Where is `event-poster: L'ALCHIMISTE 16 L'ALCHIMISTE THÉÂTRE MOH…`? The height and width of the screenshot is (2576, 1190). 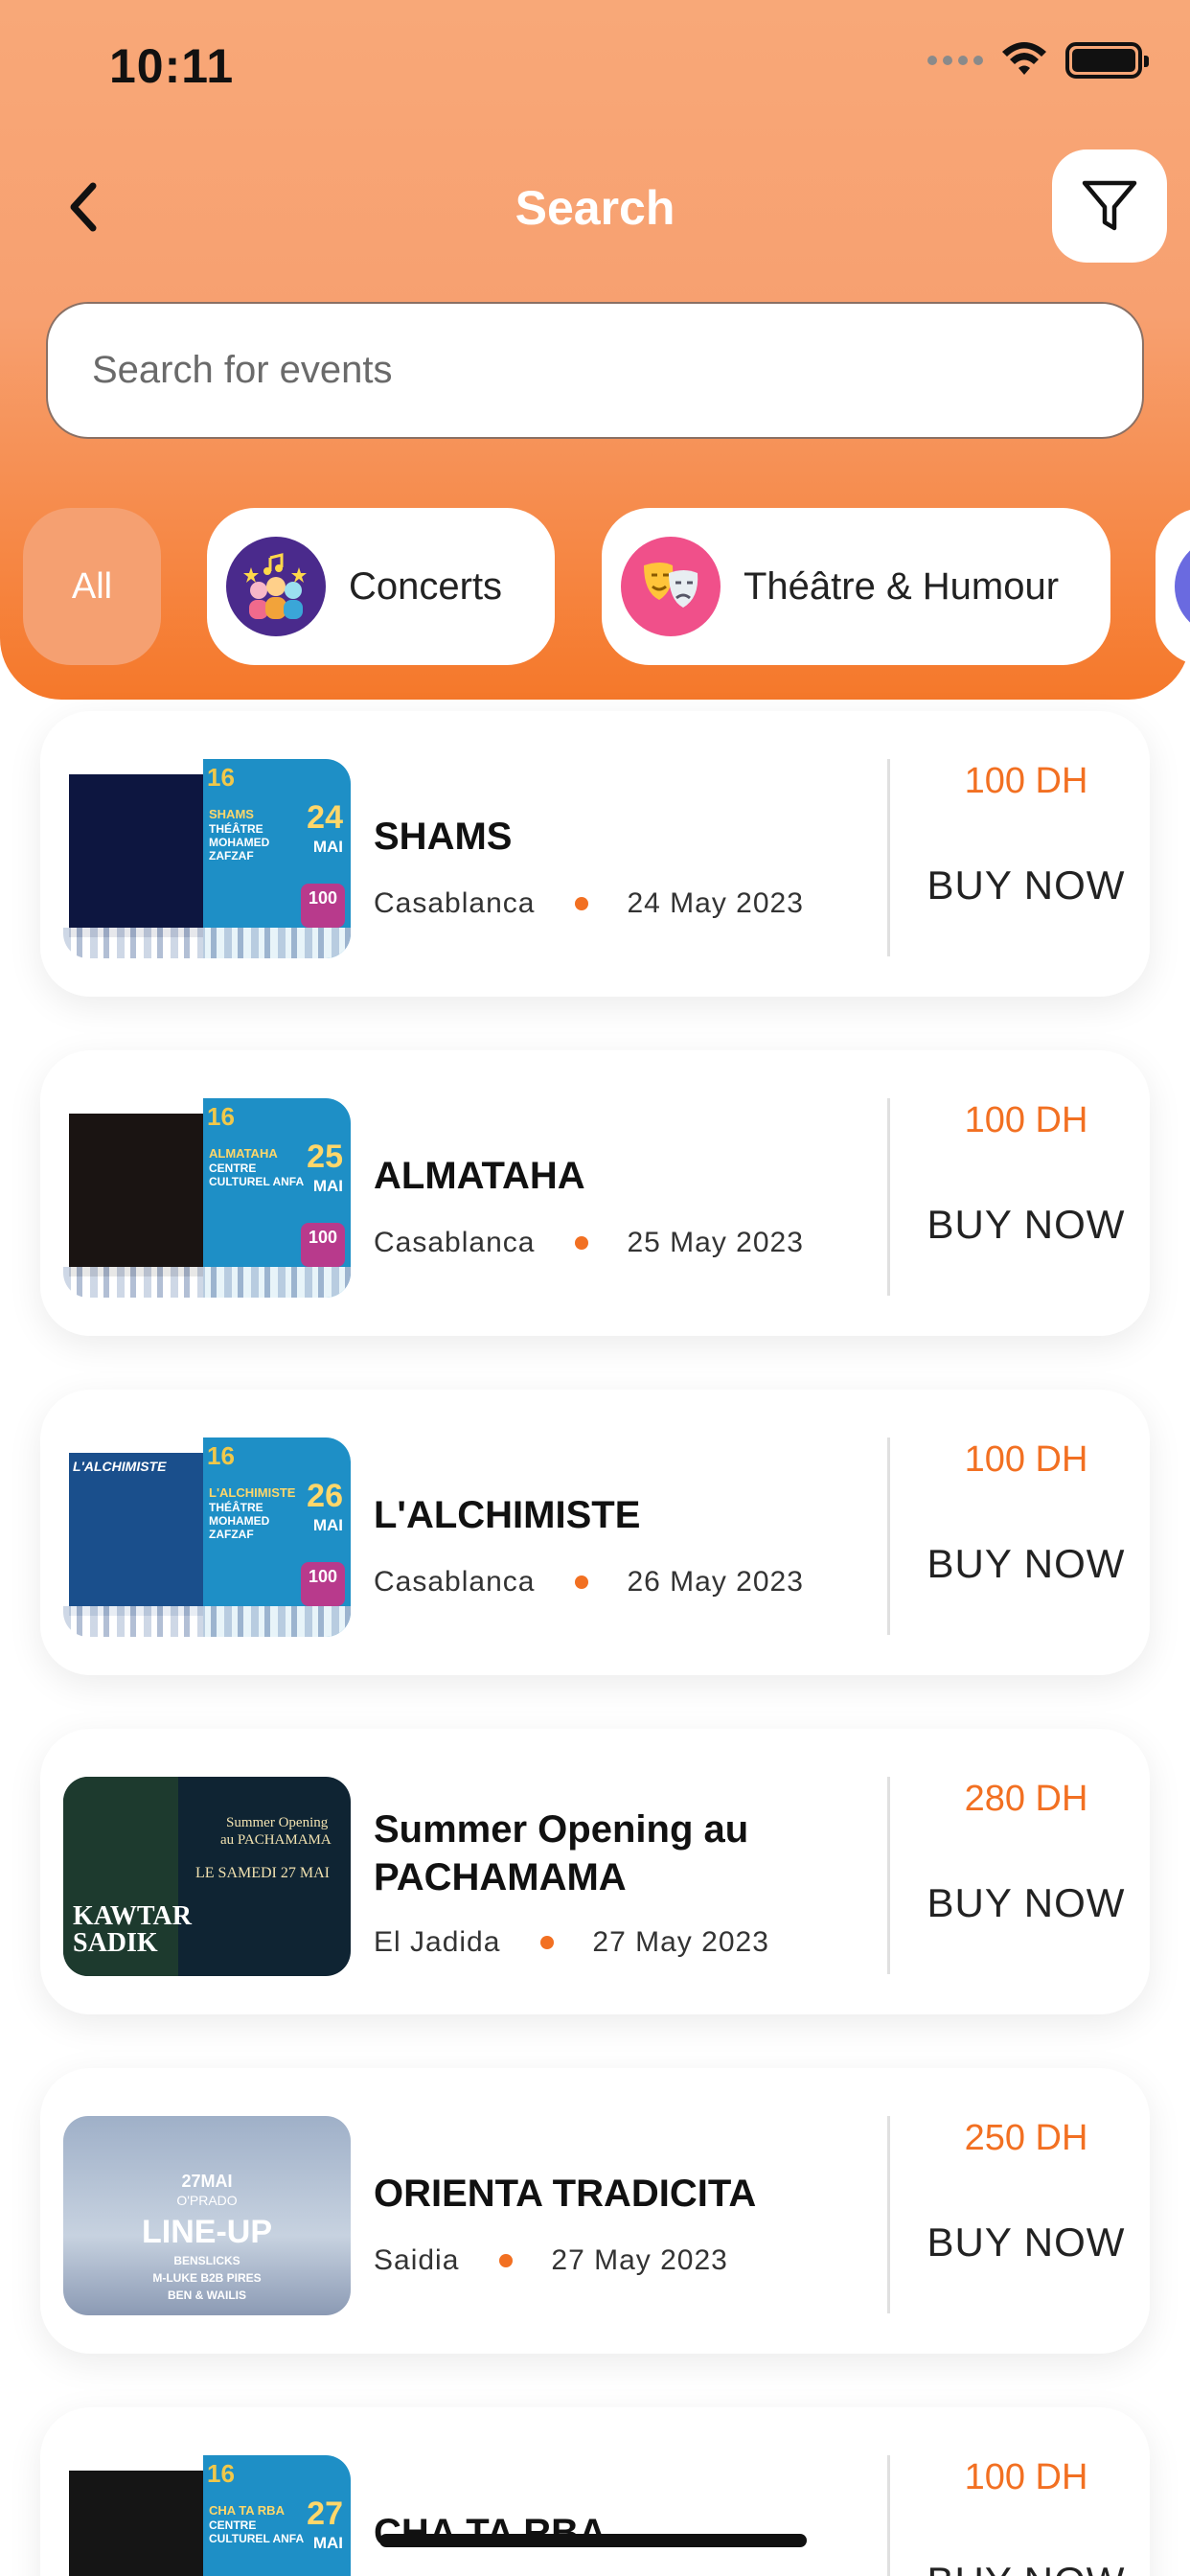 event-poster: L'ALCHIMISTE 16 L'ALCHIMISTE THÉÂTRE MOH… is located at coordinates (207, 1537).